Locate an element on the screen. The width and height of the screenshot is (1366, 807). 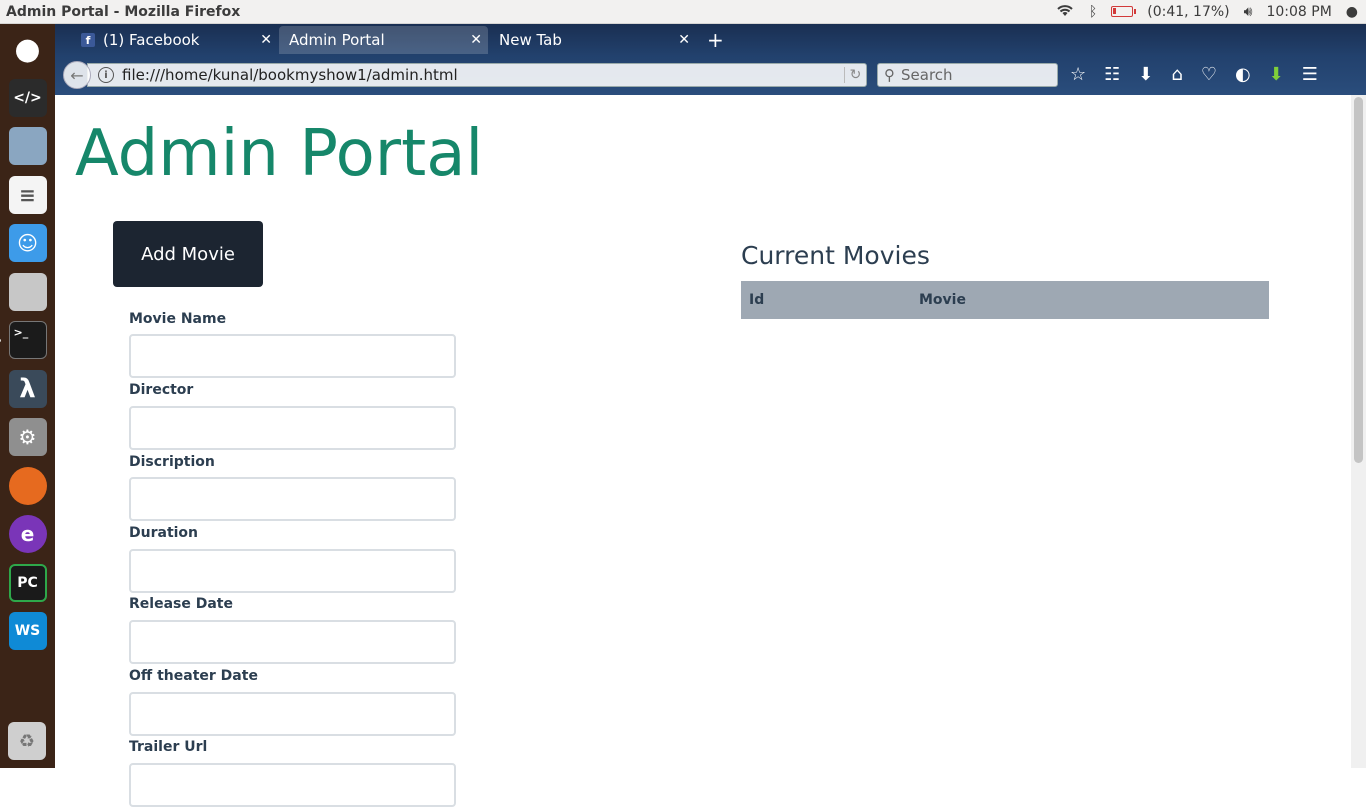
extension-icon: ◐ is located at coordinates (1243, 74).